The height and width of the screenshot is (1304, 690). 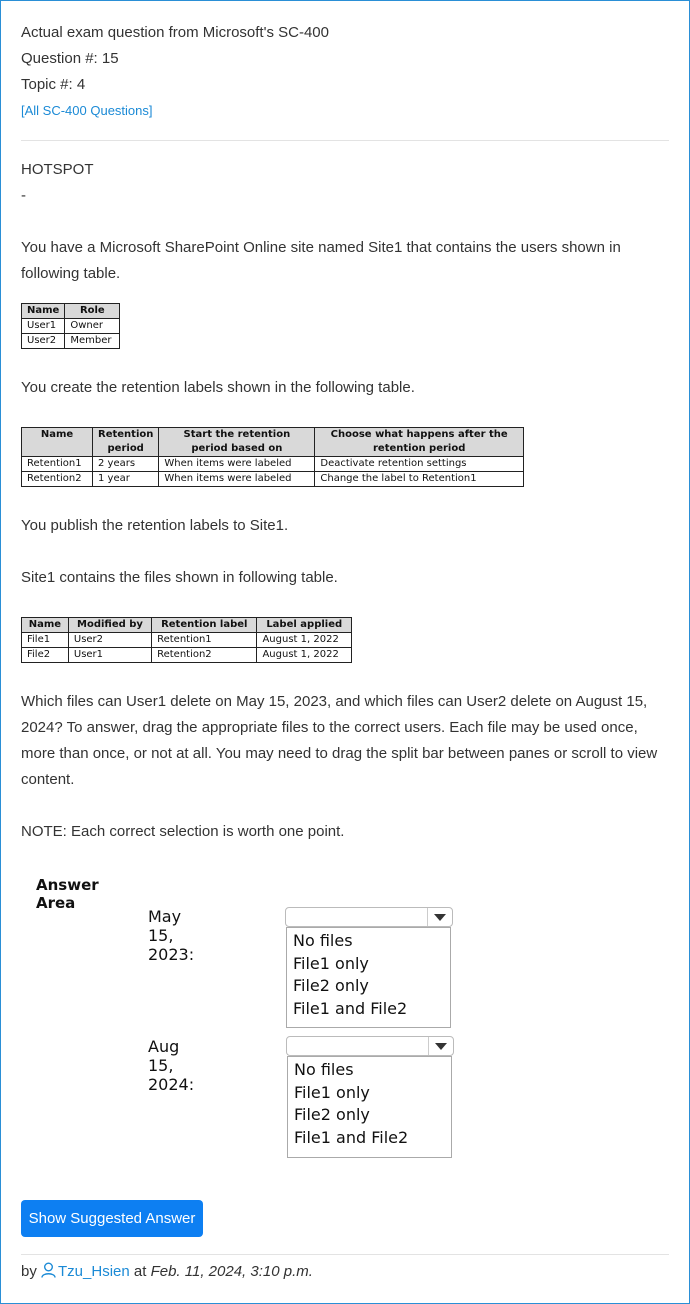 What do you see at coordinates (29, 1271) in the screenshot?
I see `by-label: by` at bounding box center [29, 1271].